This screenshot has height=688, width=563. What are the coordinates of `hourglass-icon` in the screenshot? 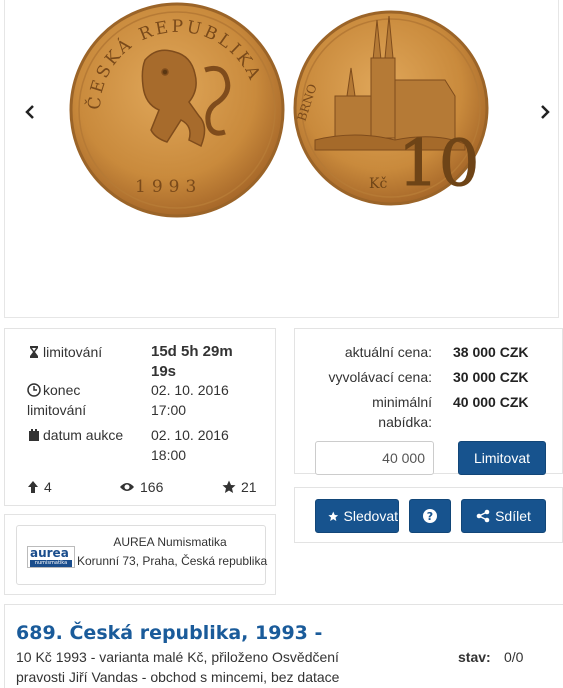 It's located at (34, 352).